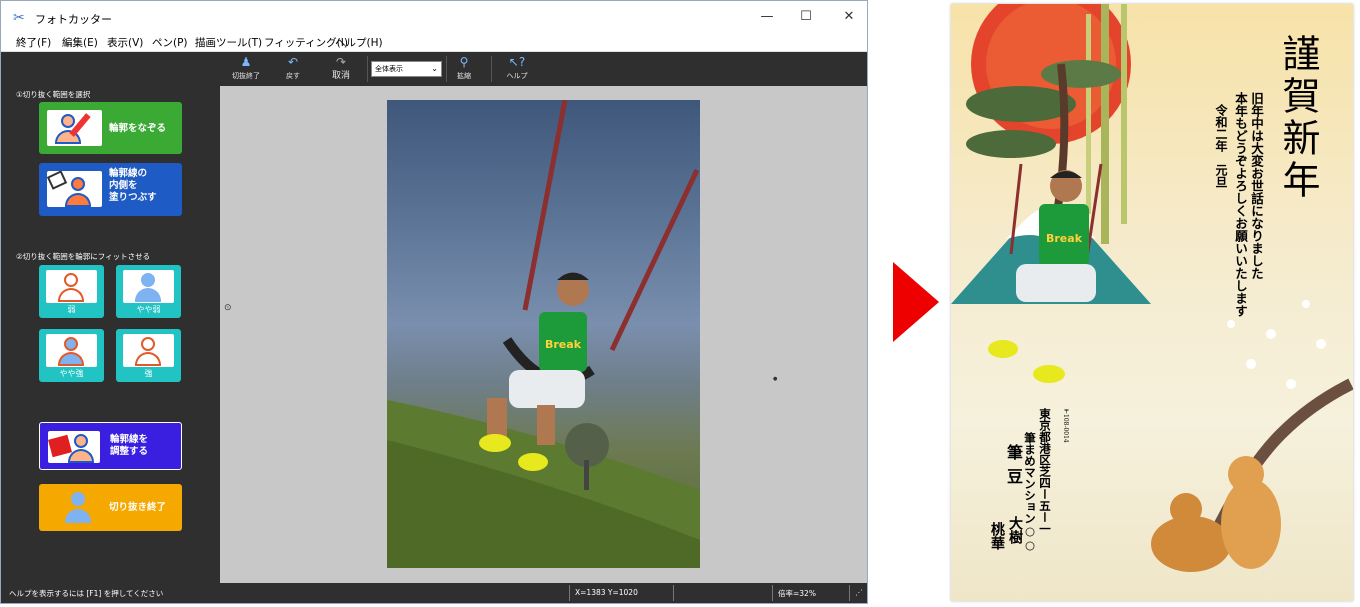  Describe the element at coordinates (389, 69) in the screenshot. I see `view-mode-value: 全体表示` at that location.